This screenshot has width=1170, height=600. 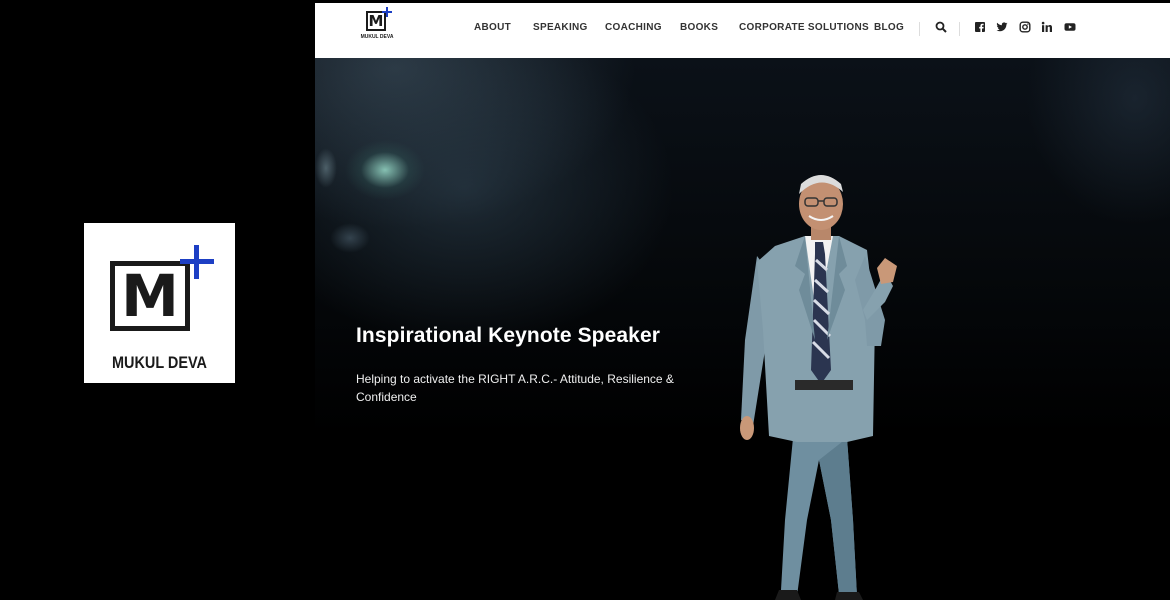 I want to click on nav-item-speaking: SPEAKING, so click(x=560, y=27).